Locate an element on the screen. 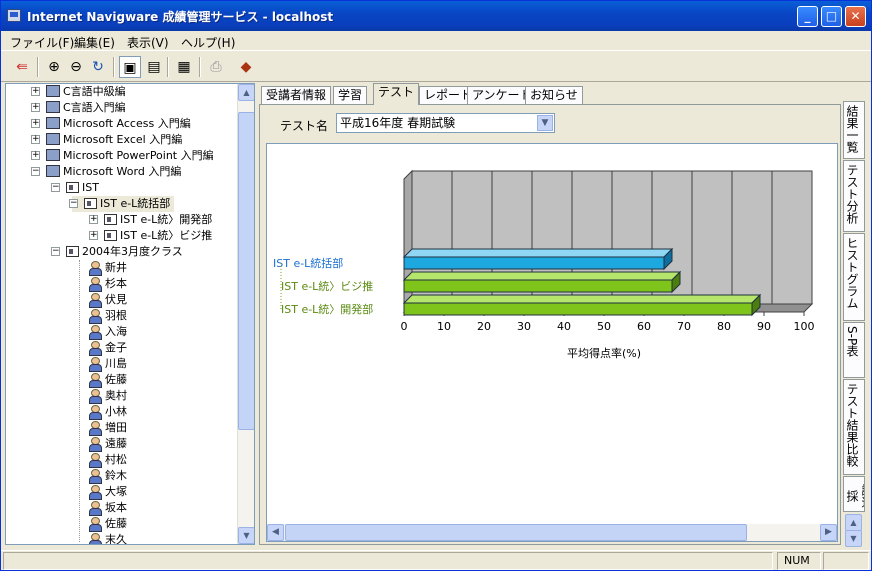  tree-student: 遠藤 is located at coordinates (107, 444).